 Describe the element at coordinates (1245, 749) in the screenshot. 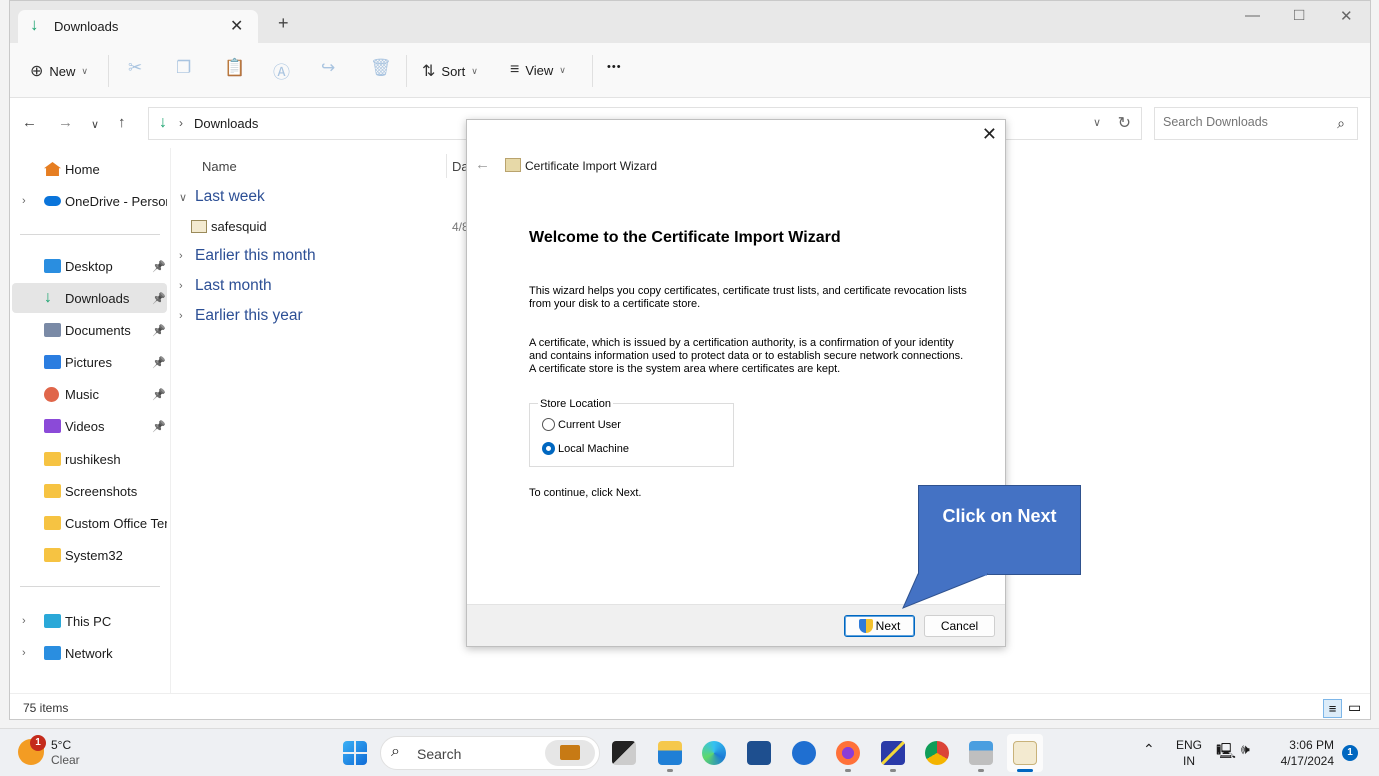

I see `volume-icon: 🕪` at that location.